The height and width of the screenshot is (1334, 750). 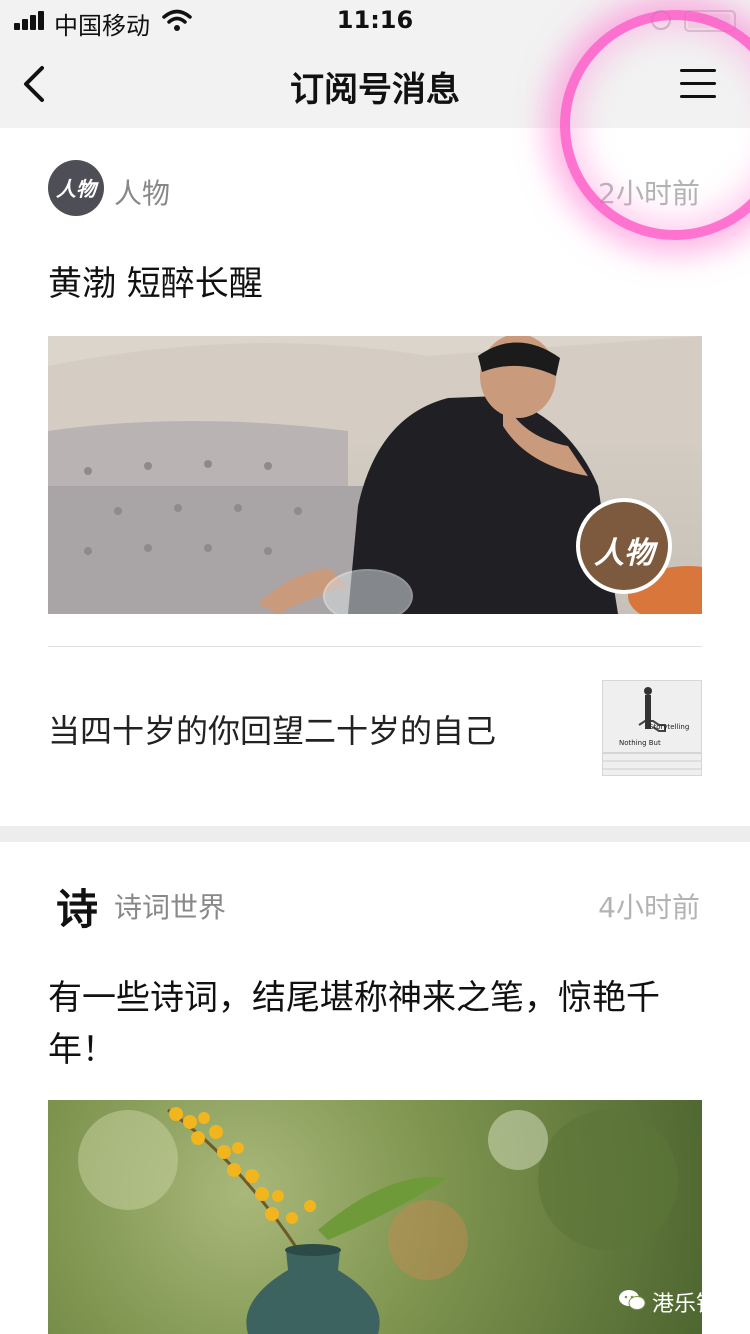 I want to click on article-headline: 黄渤 短醉长醒, so click(x=375, y=284).